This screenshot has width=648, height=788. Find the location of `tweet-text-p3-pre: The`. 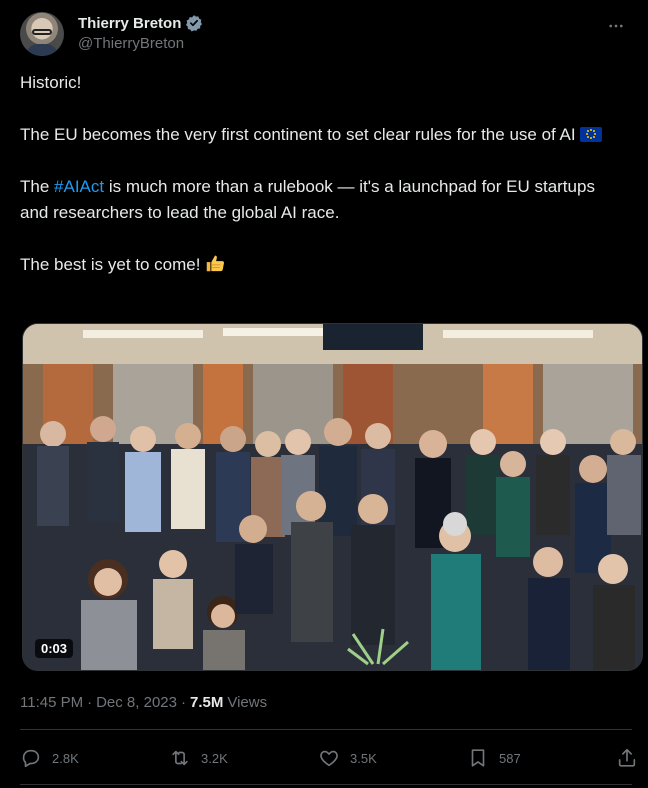

tweet-text-p3-pre: The is located at coordinates (37, 186).